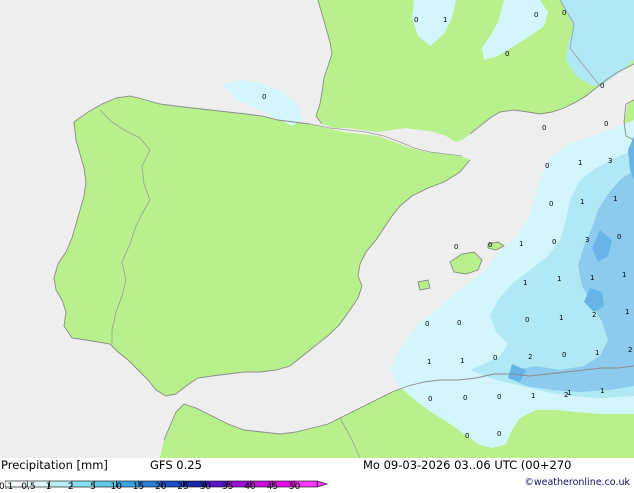  What do you see at coordinates (183, 487) in the screenshot?
I see `scale-tick-label: 25` at bounding box center [183, 487].